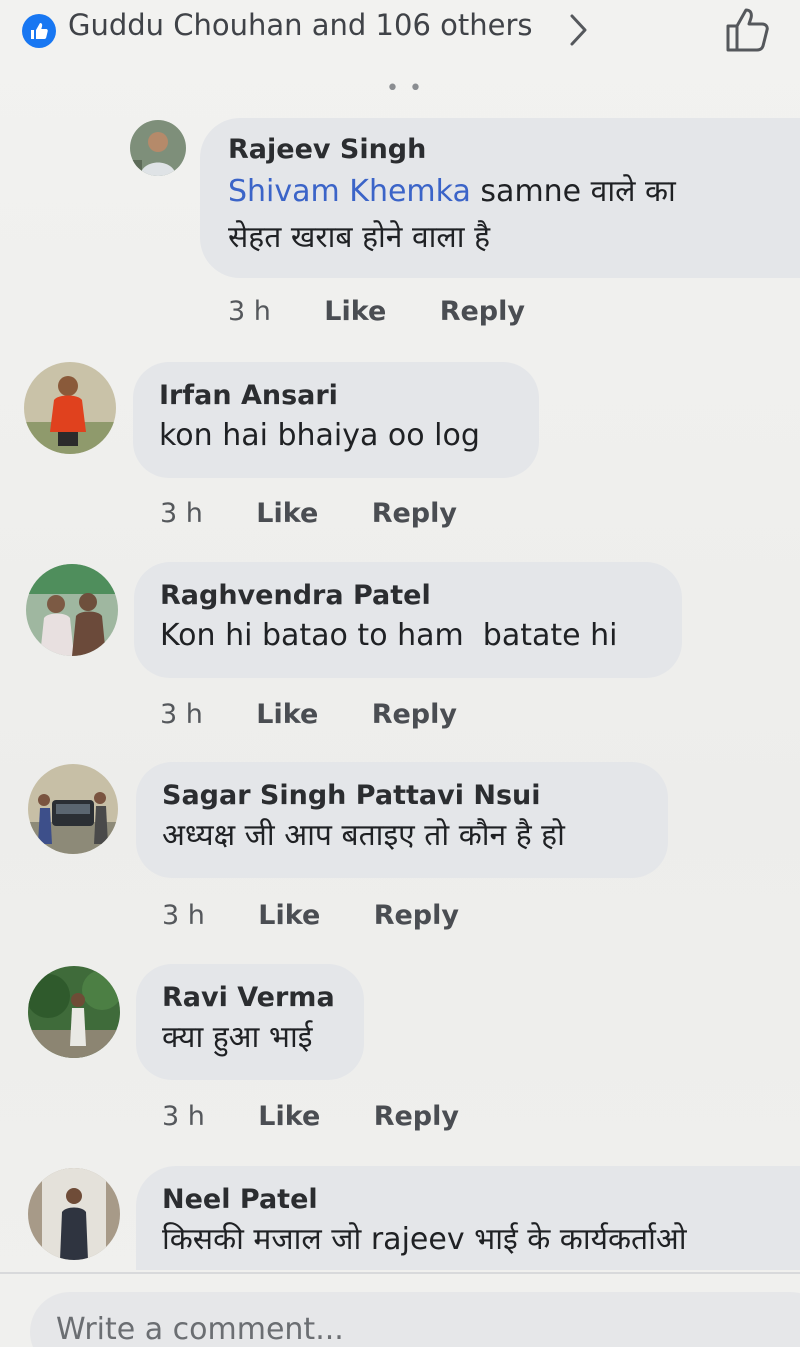  I want to click on comment-author: Neel Patel, so click(481, 1199).